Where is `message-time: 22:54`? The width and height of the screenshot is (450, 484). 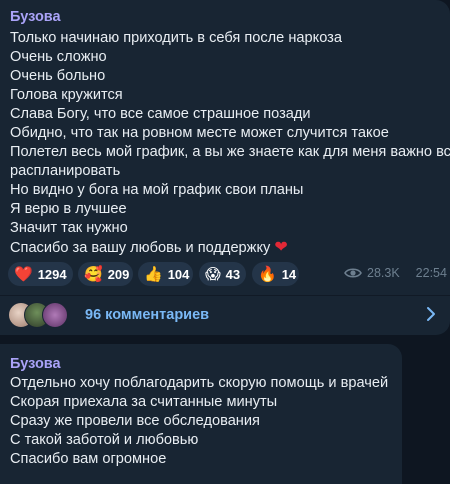 message-time: 22:54 is located at coordinates (431, 273).